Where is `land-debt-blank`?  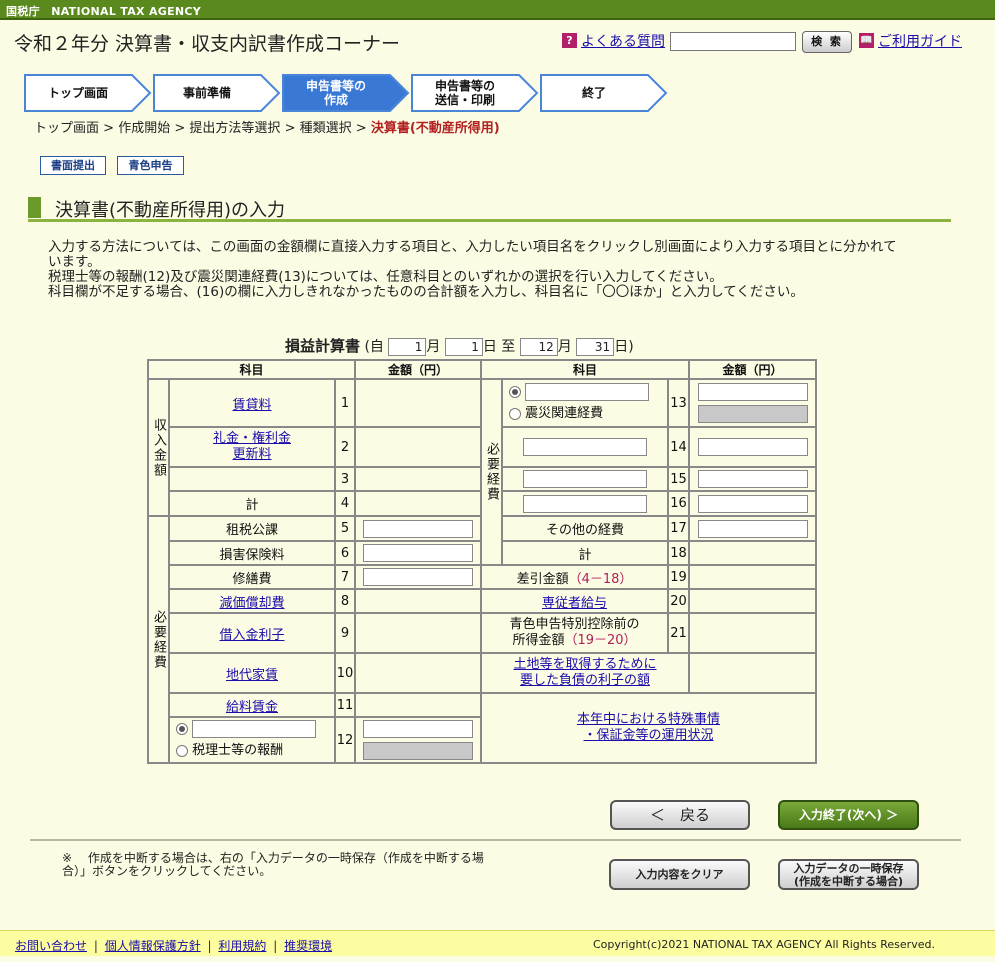 land-debt-blank is located at coordinates (753, 673).